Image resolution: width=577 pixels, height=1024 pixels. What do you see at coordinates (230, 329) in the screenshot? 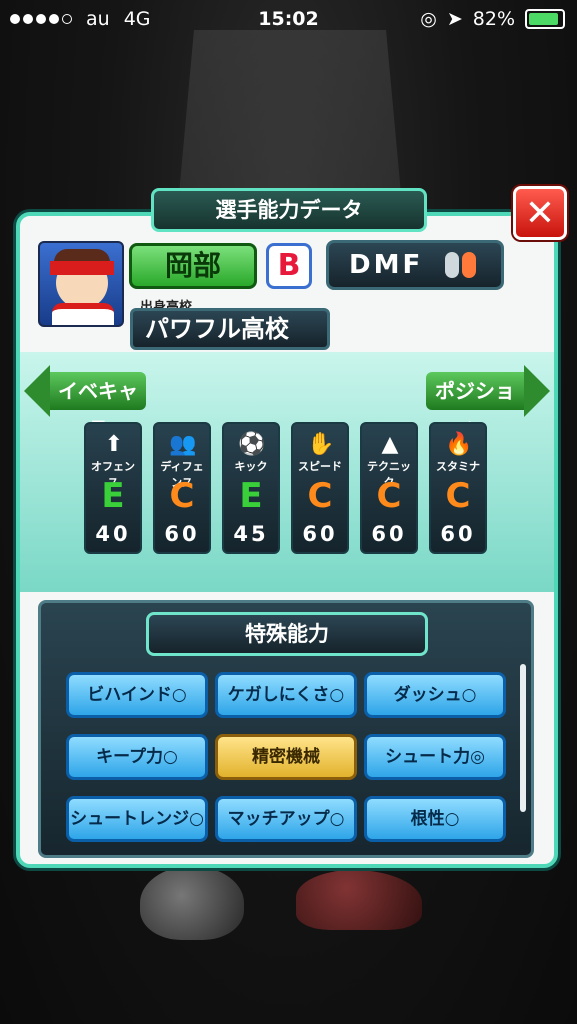
I see `school-name: パワフル高校` at bounding box center [230, 329].